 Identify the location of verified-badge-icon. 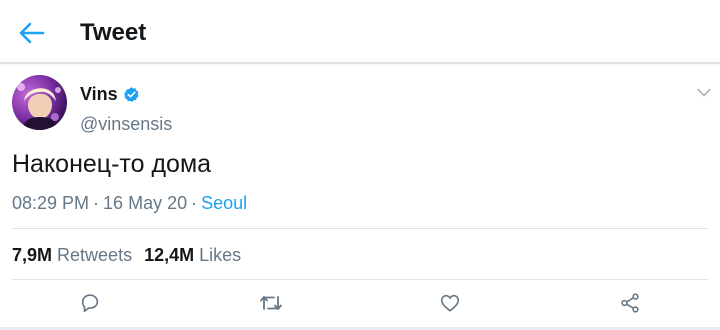
(131, 94).